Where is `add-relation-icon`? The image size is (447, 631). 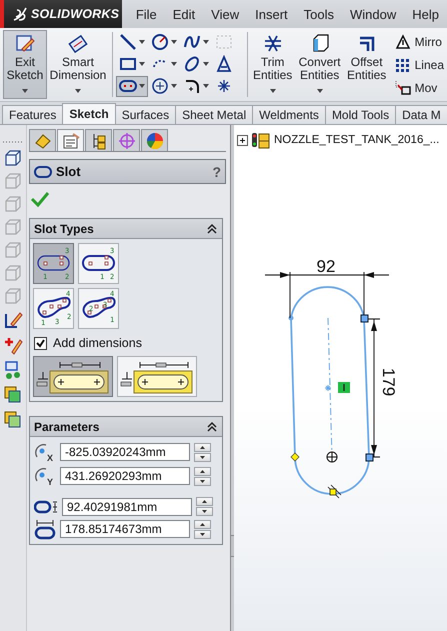
add-relation-icon is located at coordinates (13, 345).